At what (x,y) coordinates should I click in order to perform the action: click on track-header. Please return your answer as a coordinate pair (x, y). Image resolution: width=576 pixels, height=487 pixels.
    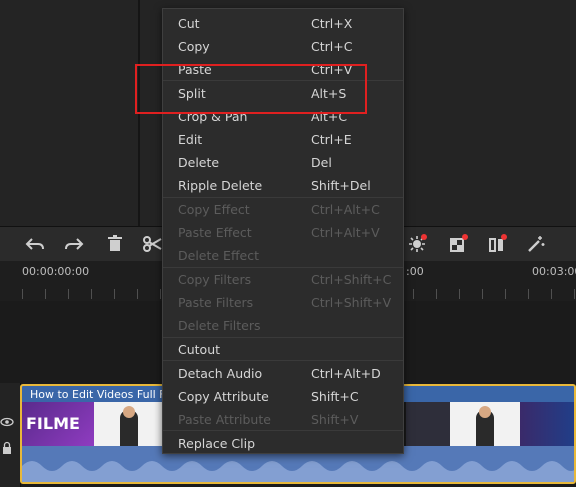
    Looking at the image, I should click on (10, 435).